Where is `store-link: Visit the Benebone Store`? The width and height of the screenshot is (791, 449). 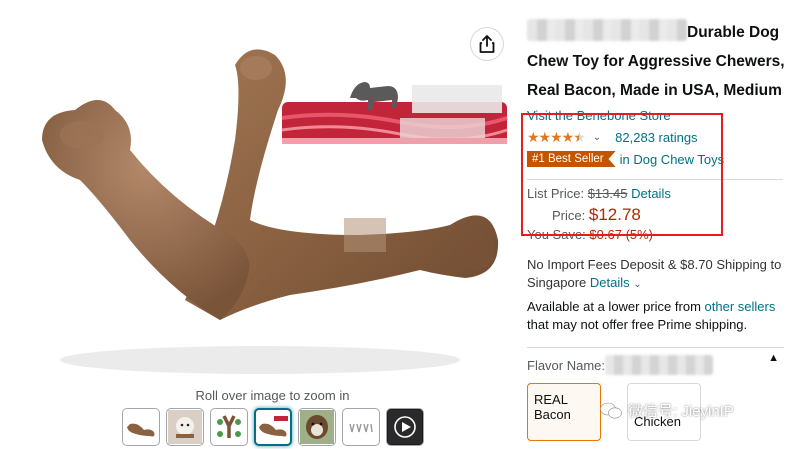 store-link: Visit the Benebone Store is located at coordinates (599, 115).